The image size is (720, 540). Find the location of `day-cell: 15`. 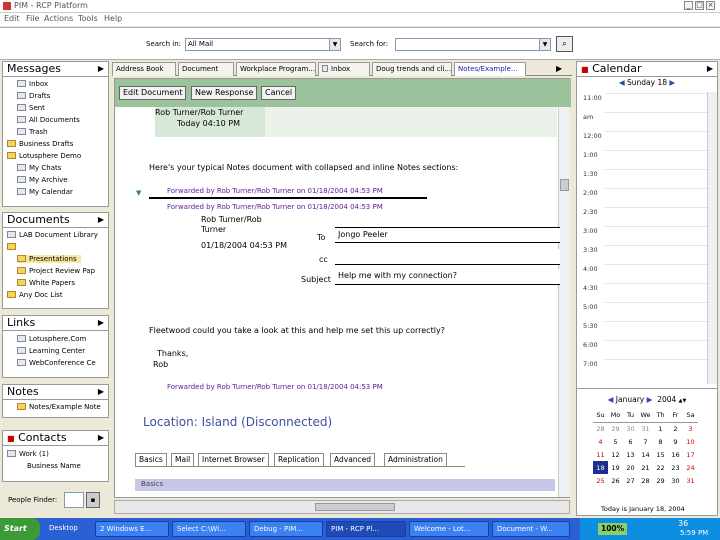

day-cell: 15 is located at coordinates (660, 454).